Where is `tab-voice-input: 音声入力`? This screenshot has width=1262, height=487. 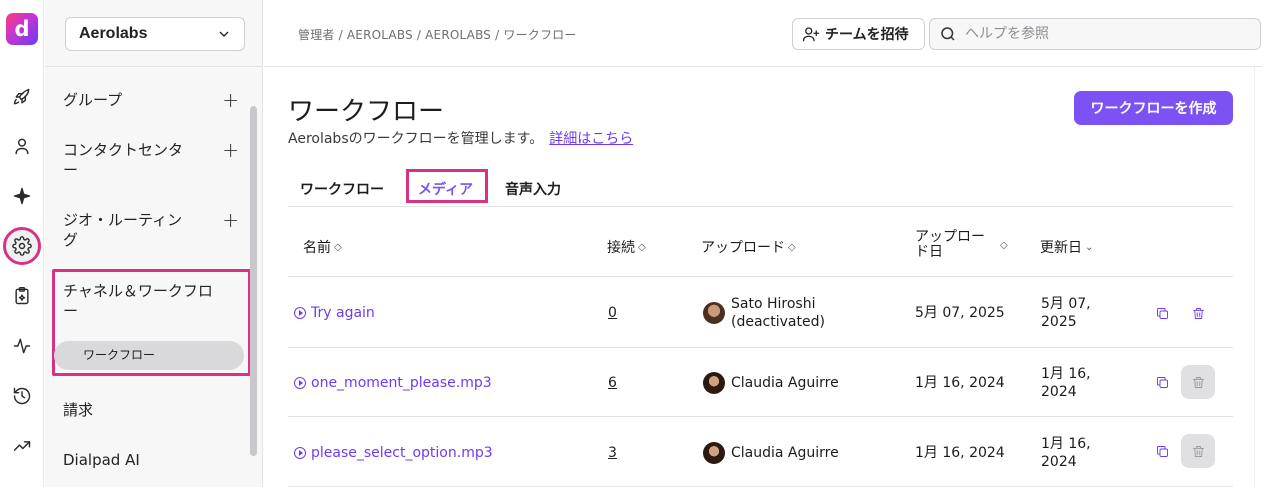 tab-voice-input: 音声入力 is located at coordinates (533, 189).